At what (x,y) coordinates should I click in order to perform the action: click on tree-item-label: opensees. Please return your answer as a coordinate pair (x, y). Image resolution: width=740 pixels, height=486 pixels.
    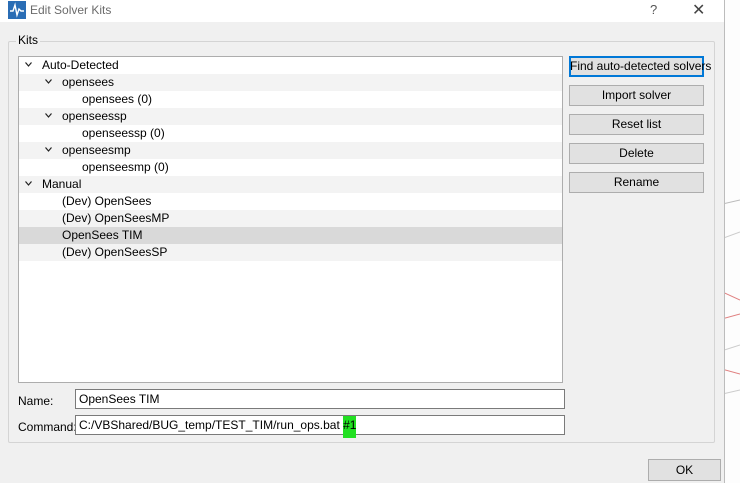
    Looking at the image, I should click on (88, 82).